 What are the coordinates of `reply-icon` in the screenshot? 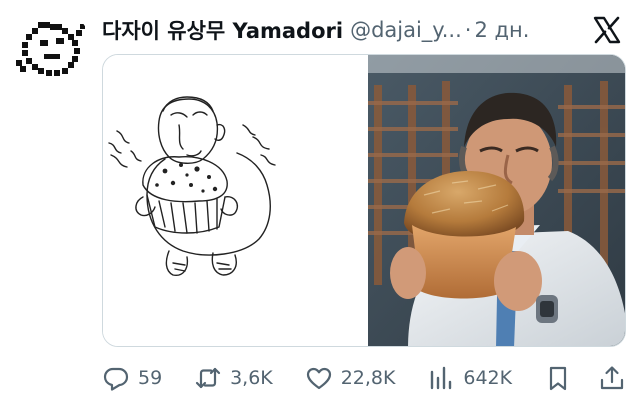 It's located at (116, 379).